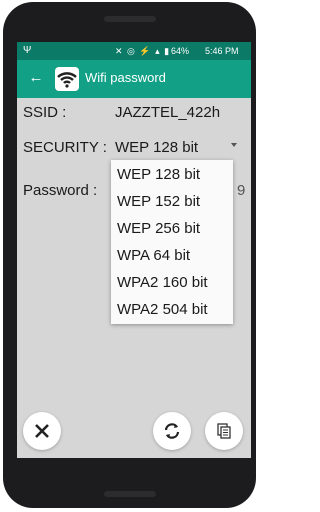  Describe the element at coordinates (162, 282) in the screenshot. I see `security-option: WPA2 160 bit` at that location.